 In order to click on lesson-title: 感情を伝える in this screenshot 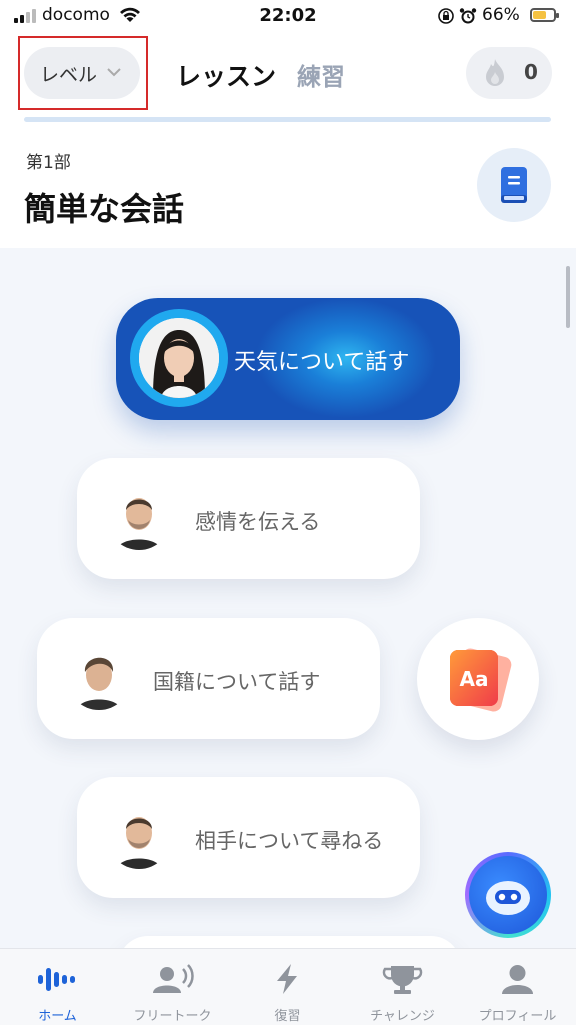, I will do `click(258, 522)`.